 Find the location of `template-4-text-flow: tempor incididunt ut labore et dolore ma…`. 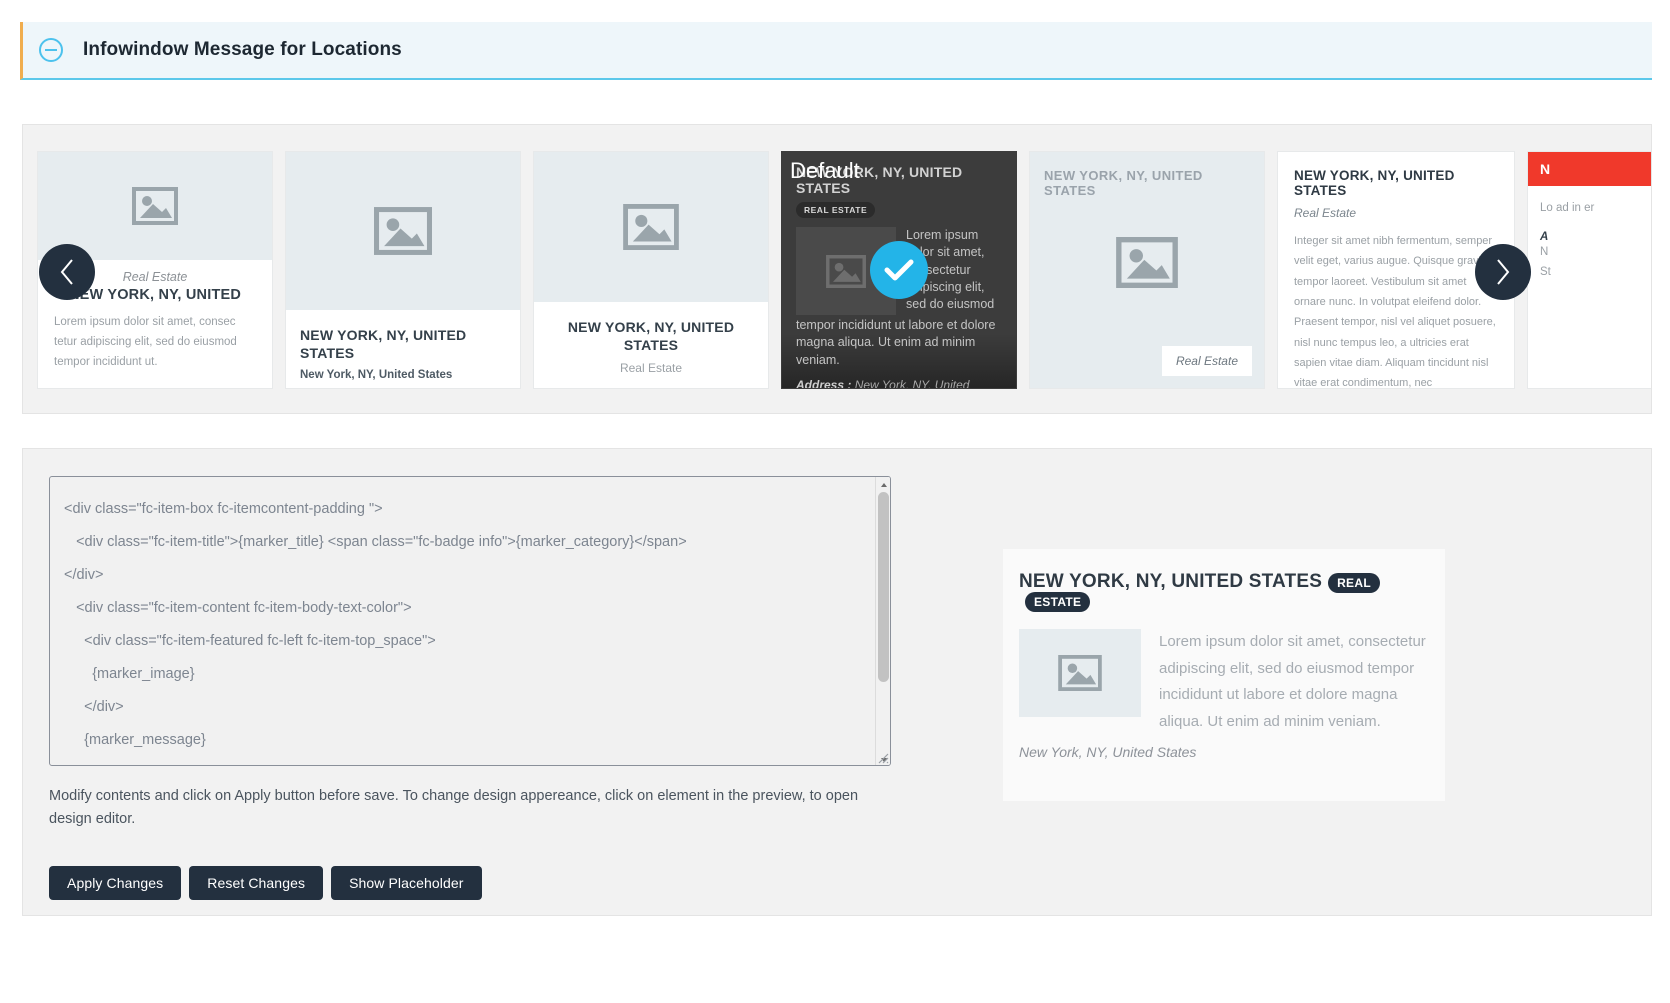

template-4-text-flow: tempor incididunt ut labore et dolore ma… is located at coordinates (896, 342).